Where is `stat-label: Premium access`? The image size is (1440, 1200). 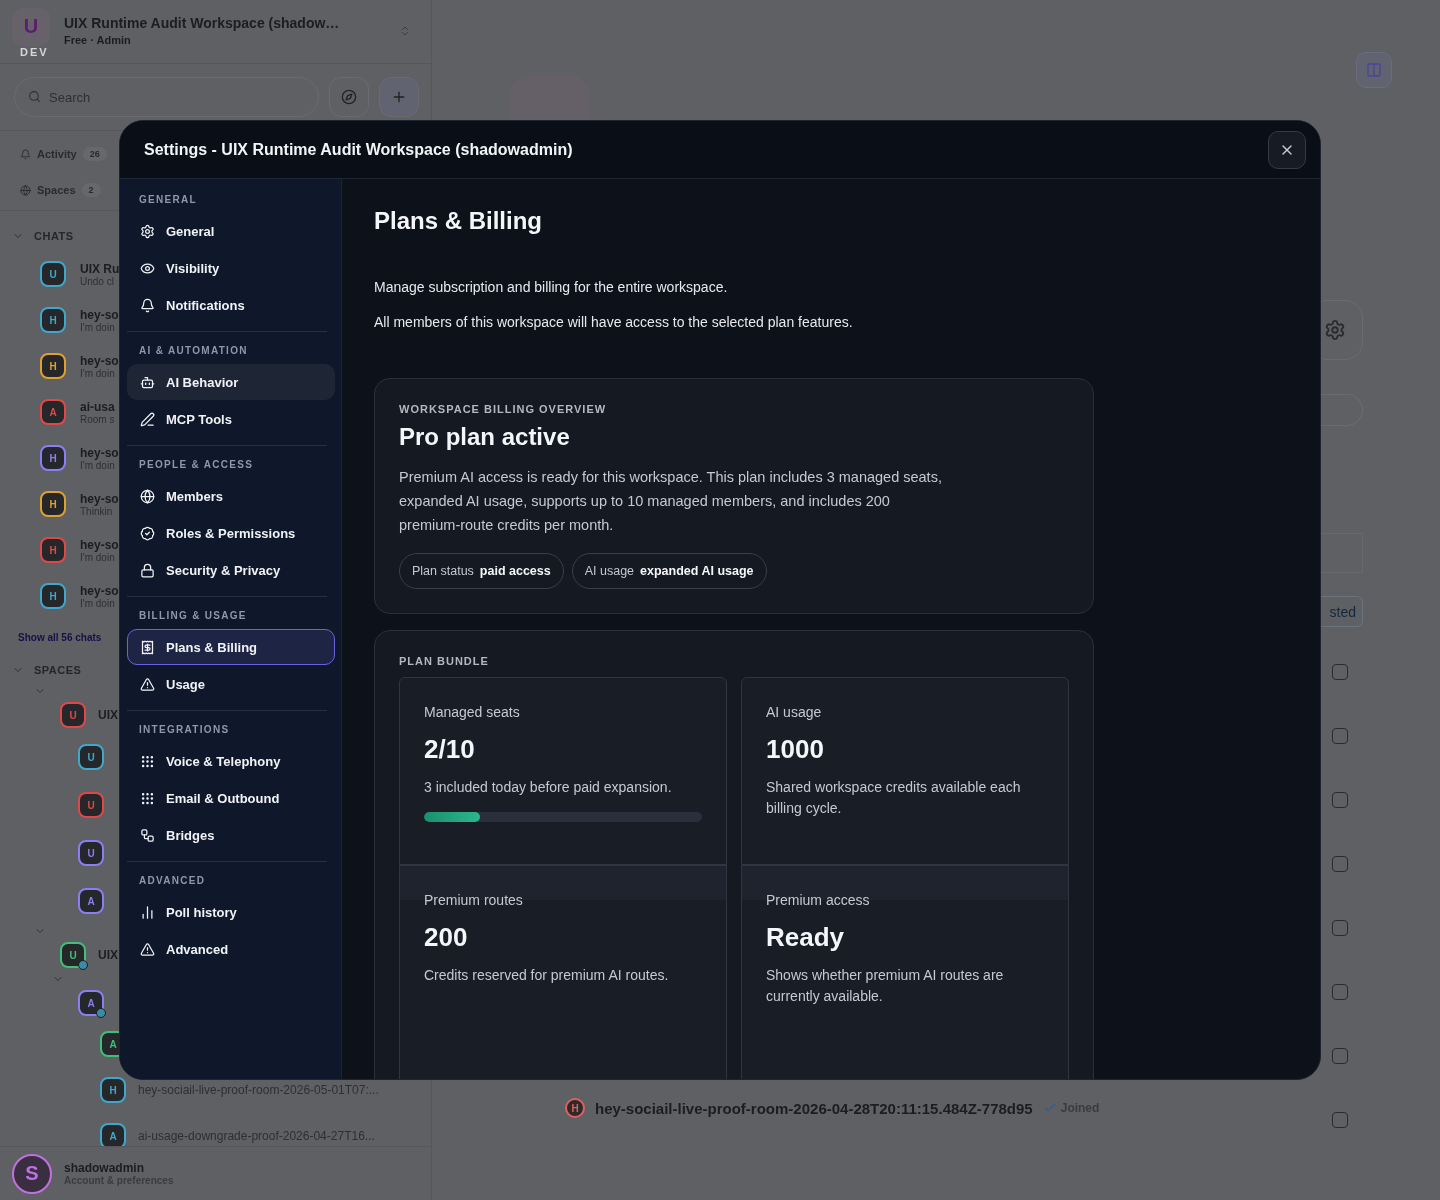
stat-label: Premium access is located at coordinates (818, 900).